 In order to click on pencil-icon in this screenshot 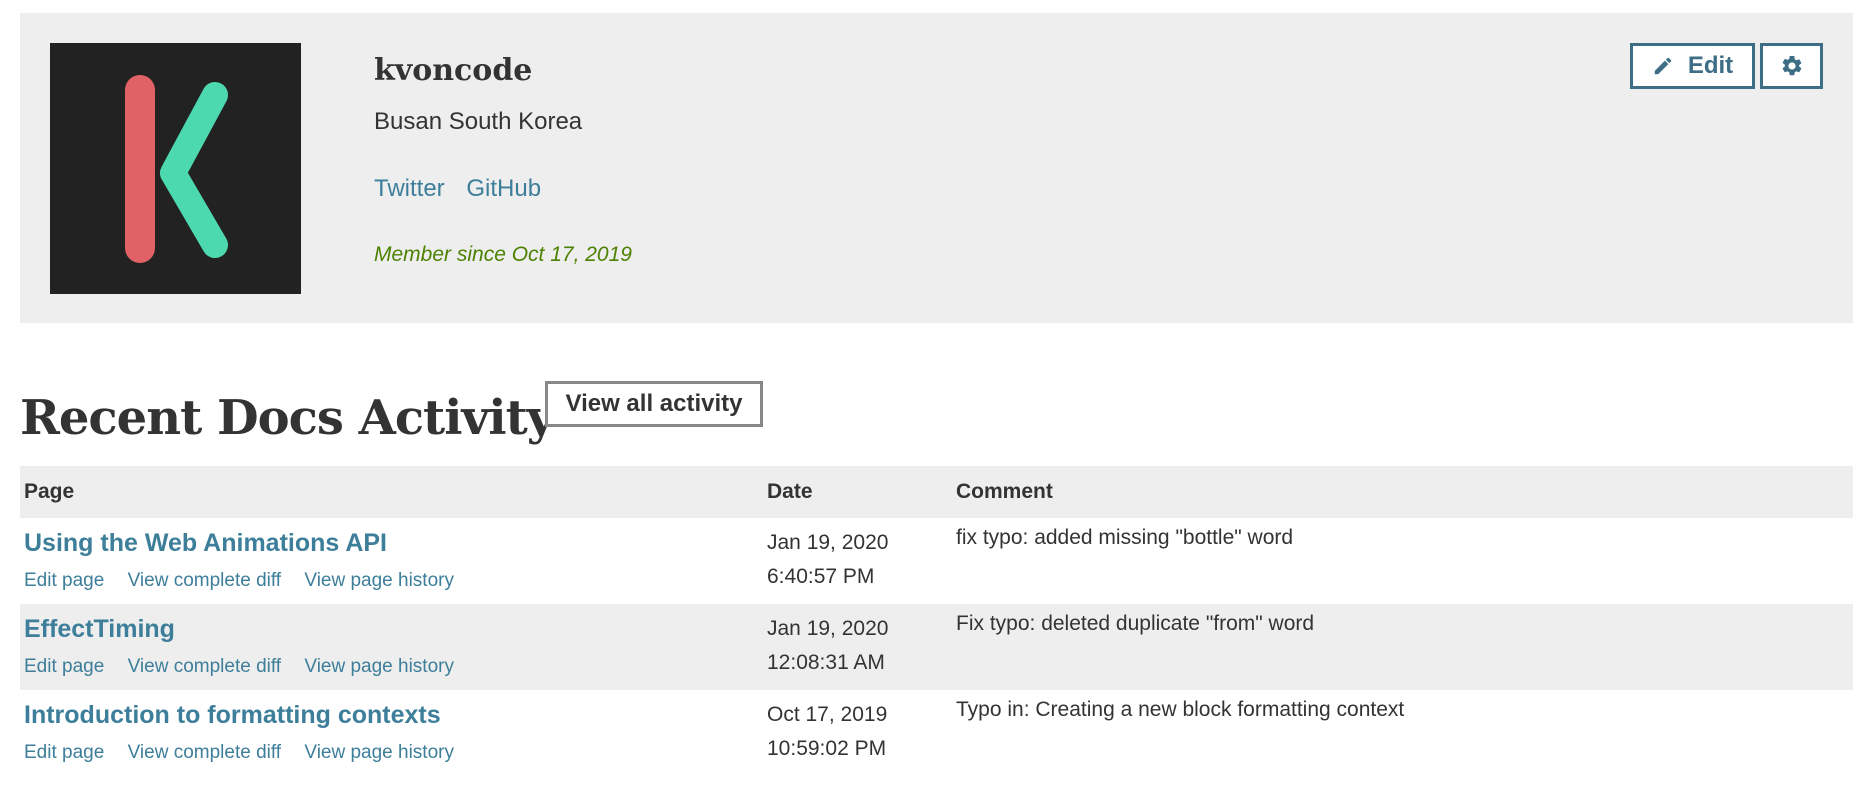, I will do `click(1663, 66)`.